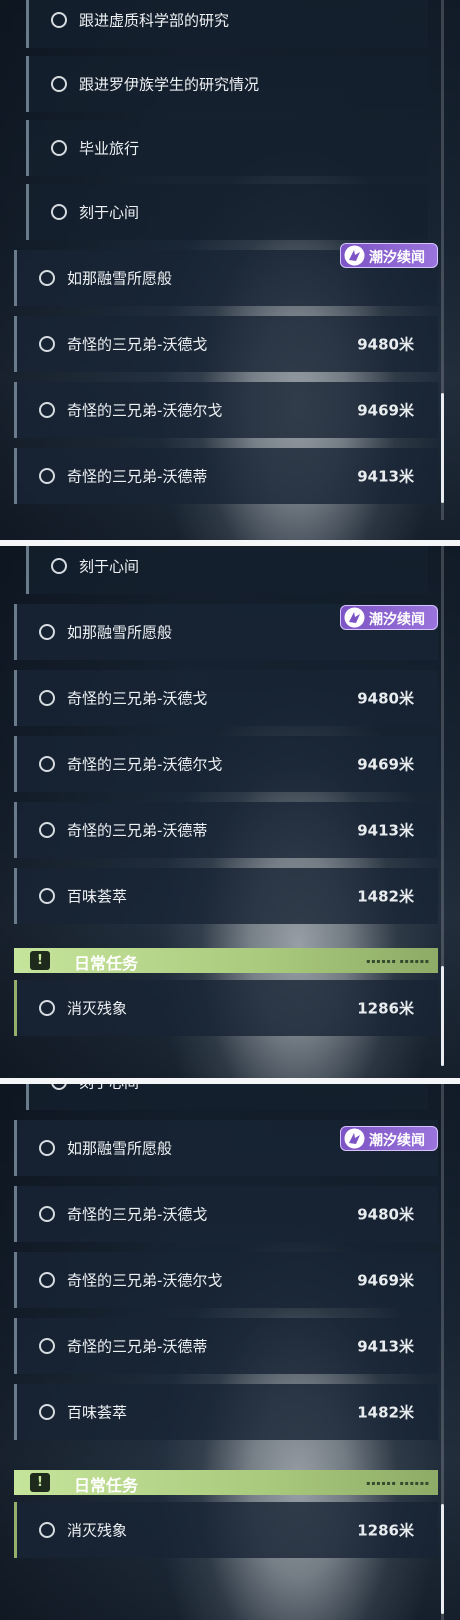  I want to click on quest-label: 毕业旅行, so click(109, 148).